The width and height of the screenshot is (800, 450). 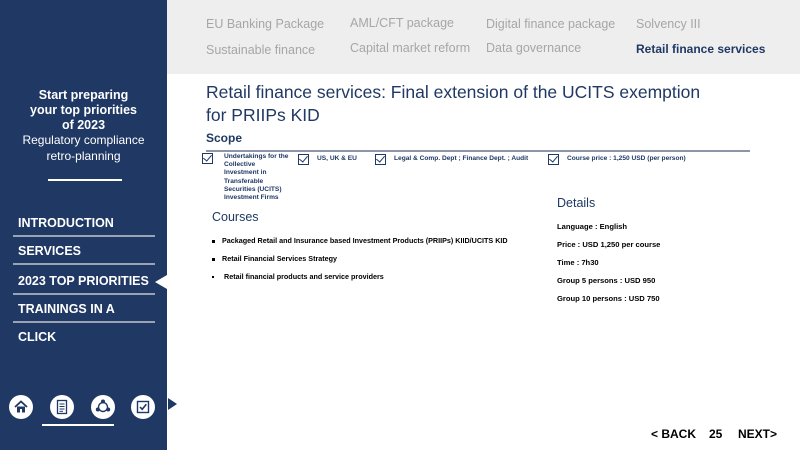 I want to click on tab-eu-banking-package: EU Banking Package, so click(x=265, y=24).